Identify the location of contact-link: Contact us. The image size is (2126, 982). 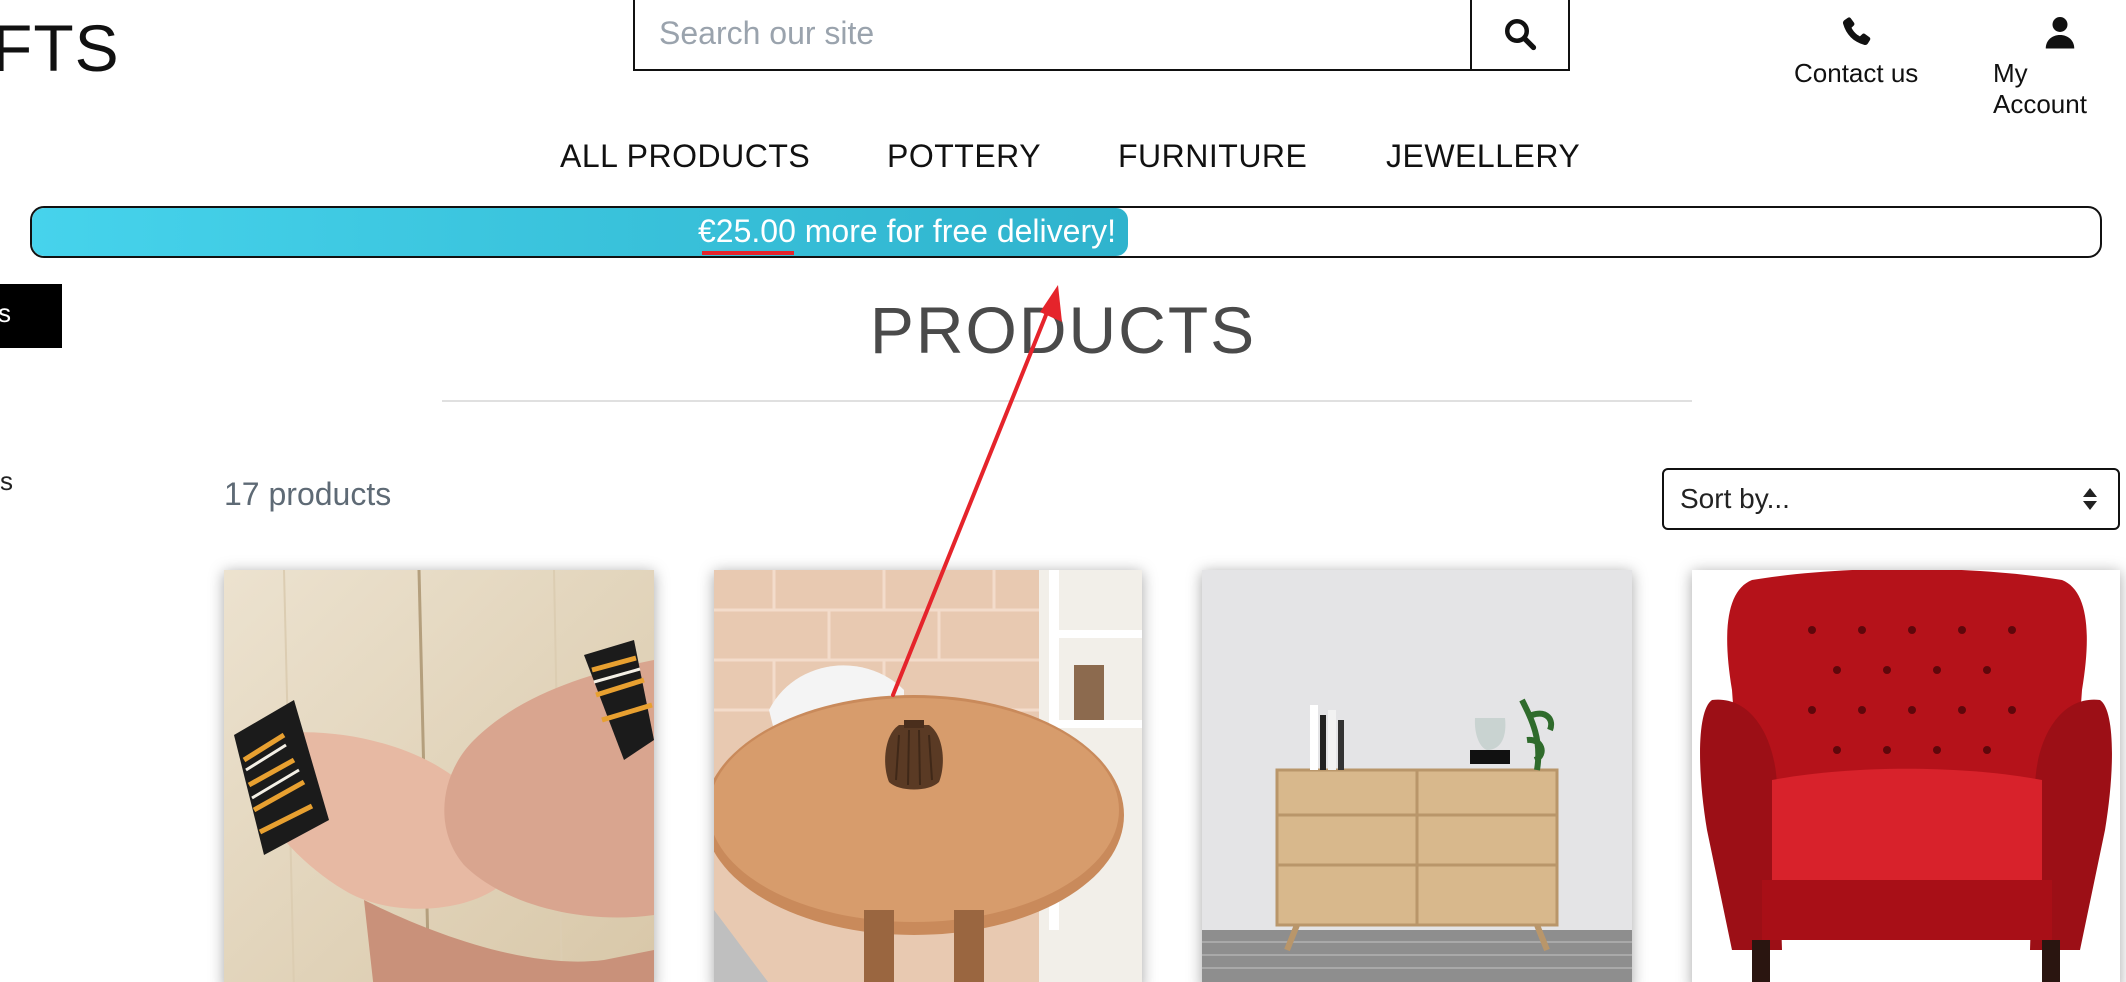
(1856, 51).